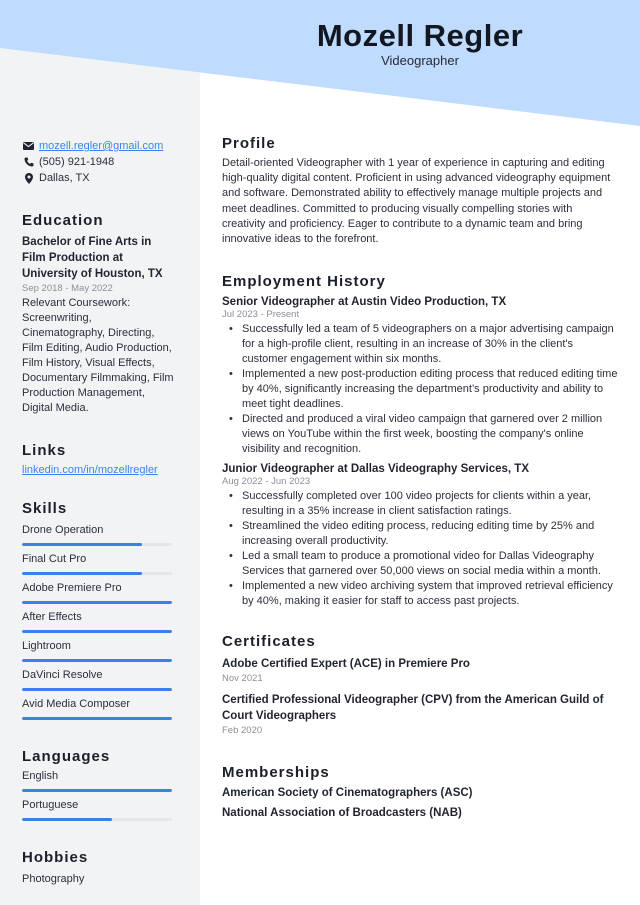  What do you see at coordinates (77, 162) in the screenshot?
I see `phone-number: (505) 921-1948` at bounding box center [77, 162].